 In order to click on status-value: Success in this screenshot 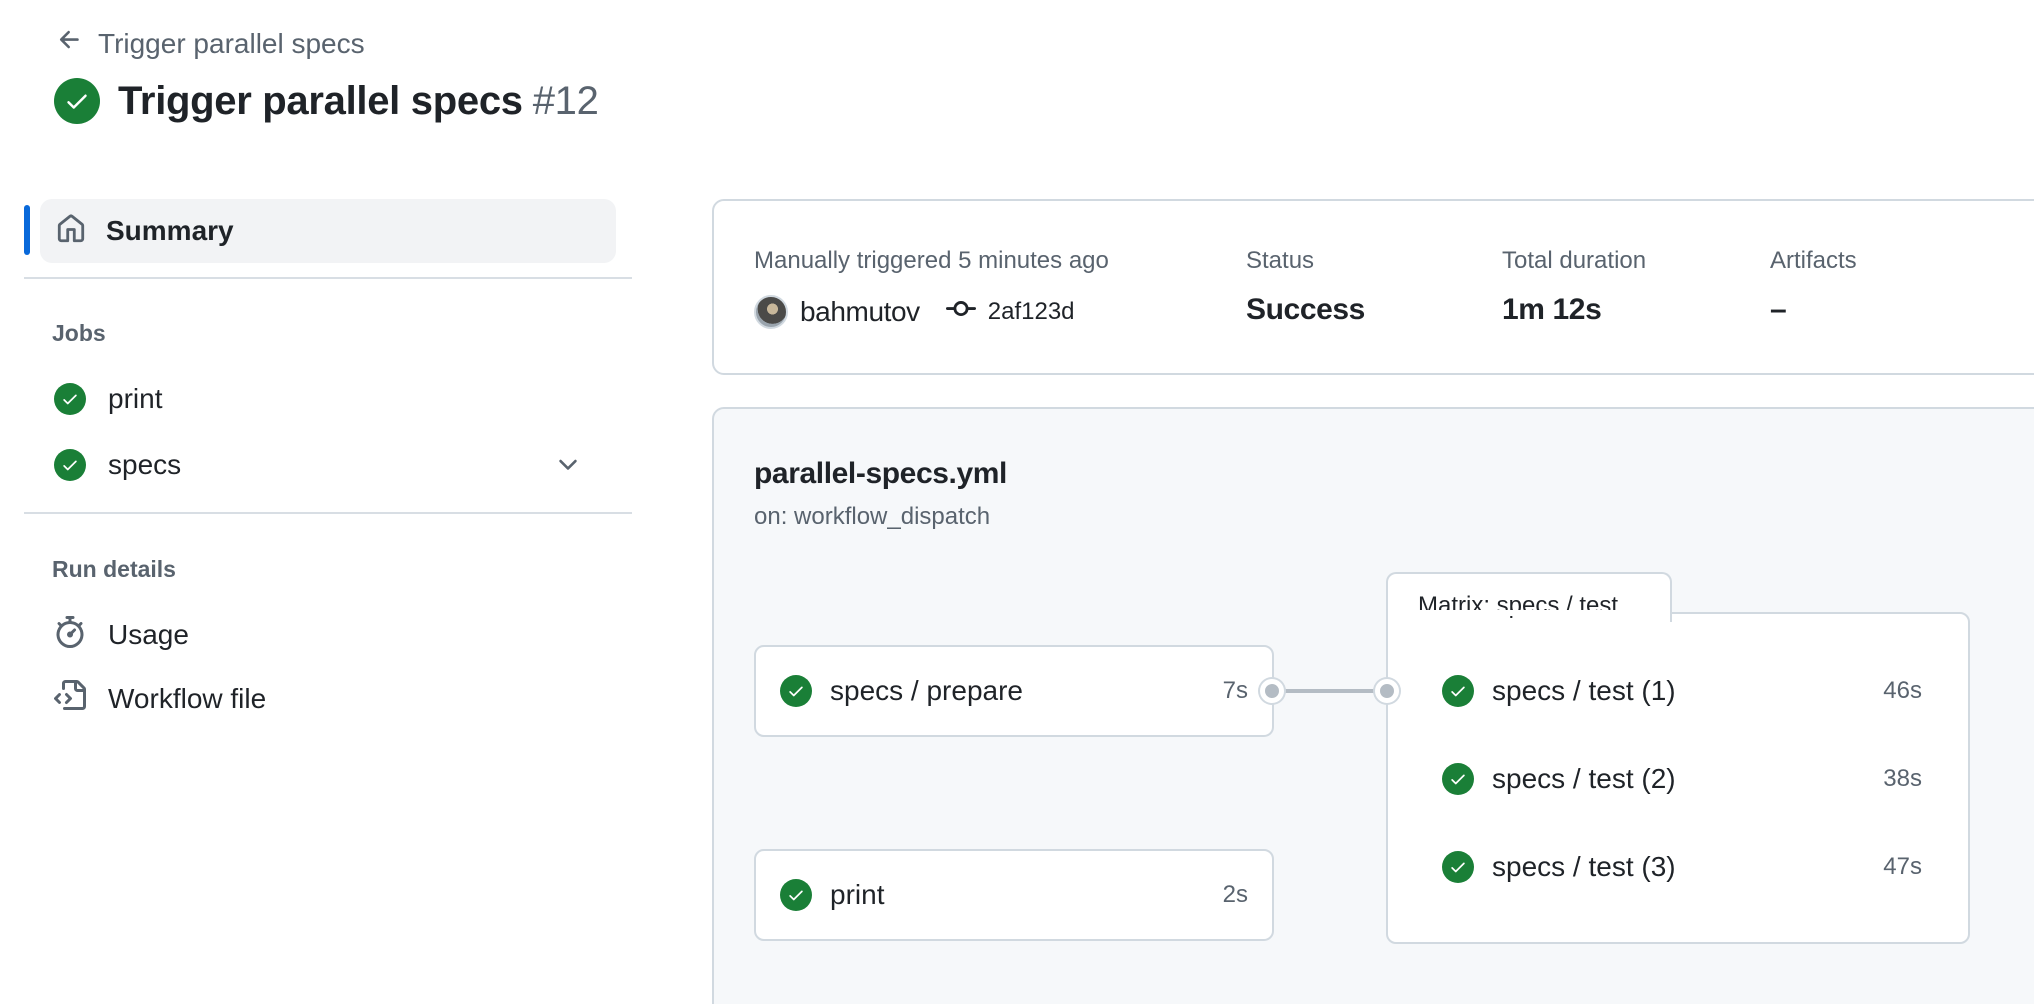, I will do `click(1305, 309)`.